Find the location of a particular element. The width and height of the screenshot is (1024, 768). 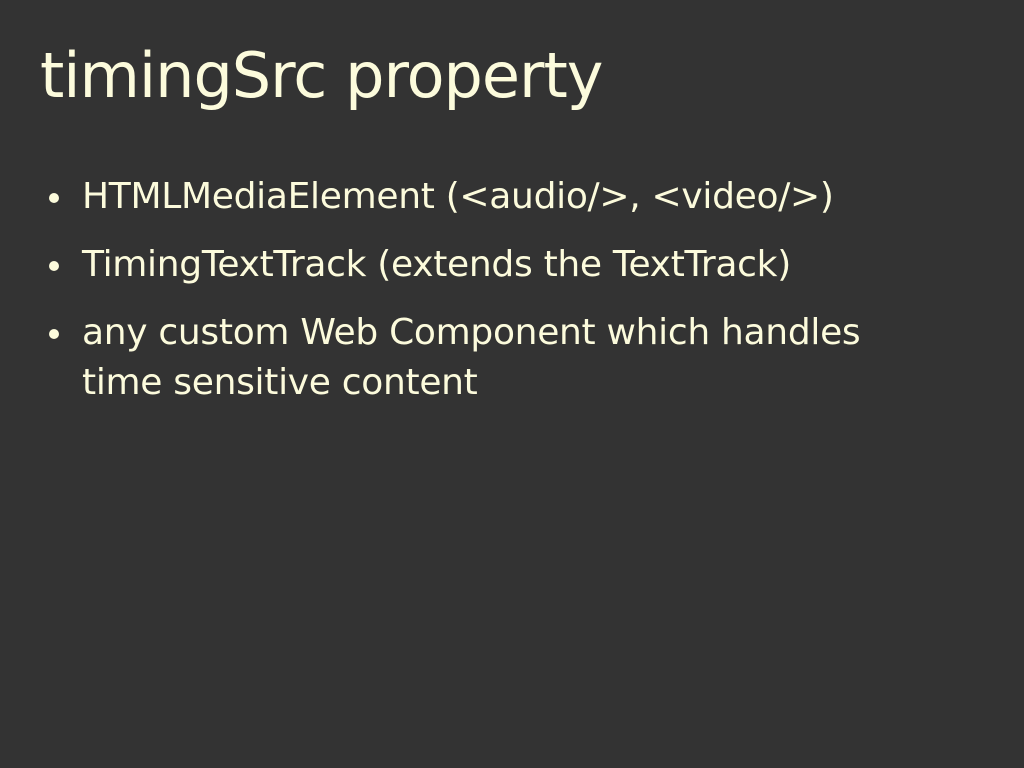

bullet-item-htmlmediaelement: HTMLMediaElement (<audio/>, <video/>) is located at coordinates (490, 197).